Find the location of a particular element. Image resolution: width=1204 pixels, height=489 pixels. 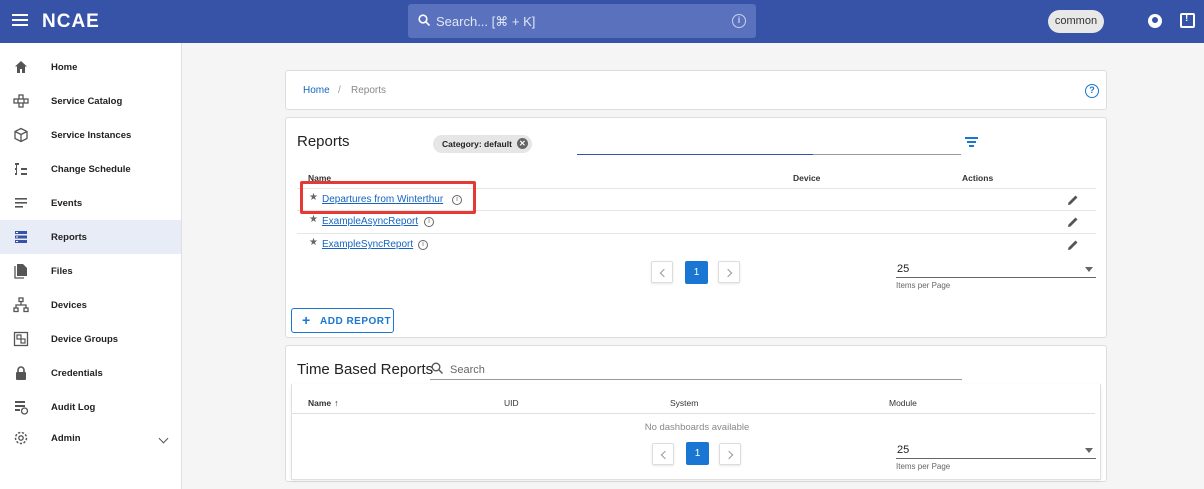

sidebar-item-label: Device Groups is located at coordinates (85, 339).